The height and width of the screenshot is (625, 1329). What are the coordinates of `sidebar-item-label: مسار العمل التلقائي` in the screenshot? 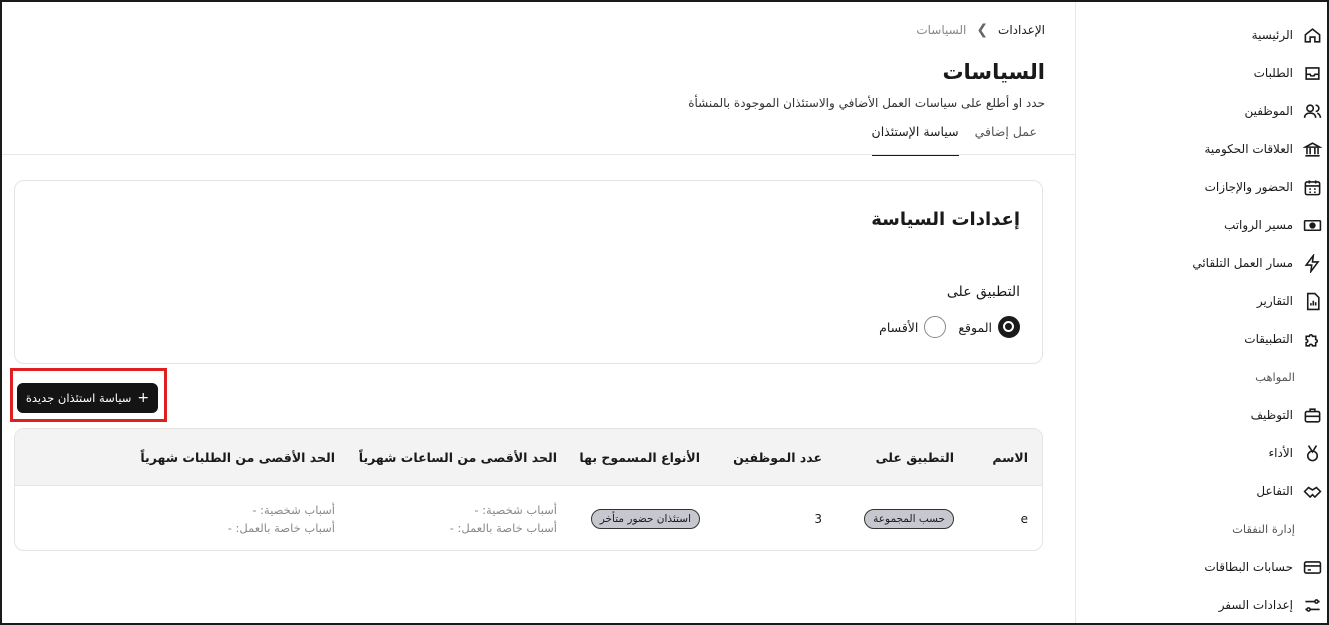 It's located at (1242, 263).